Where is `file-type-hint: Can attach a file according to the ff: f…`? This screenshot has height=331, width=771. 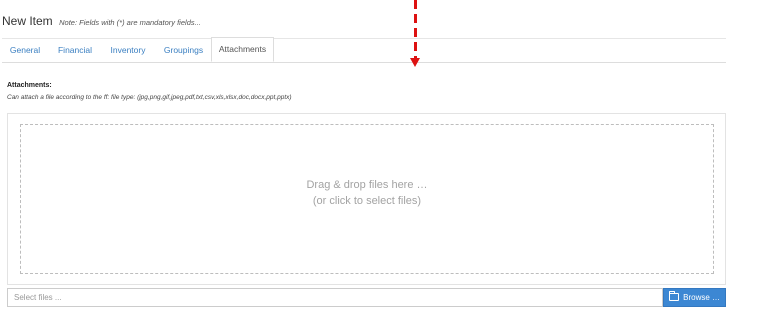
file-type-hint: Can attach a file according to the ff: f… is located at coordinates (149, 97).